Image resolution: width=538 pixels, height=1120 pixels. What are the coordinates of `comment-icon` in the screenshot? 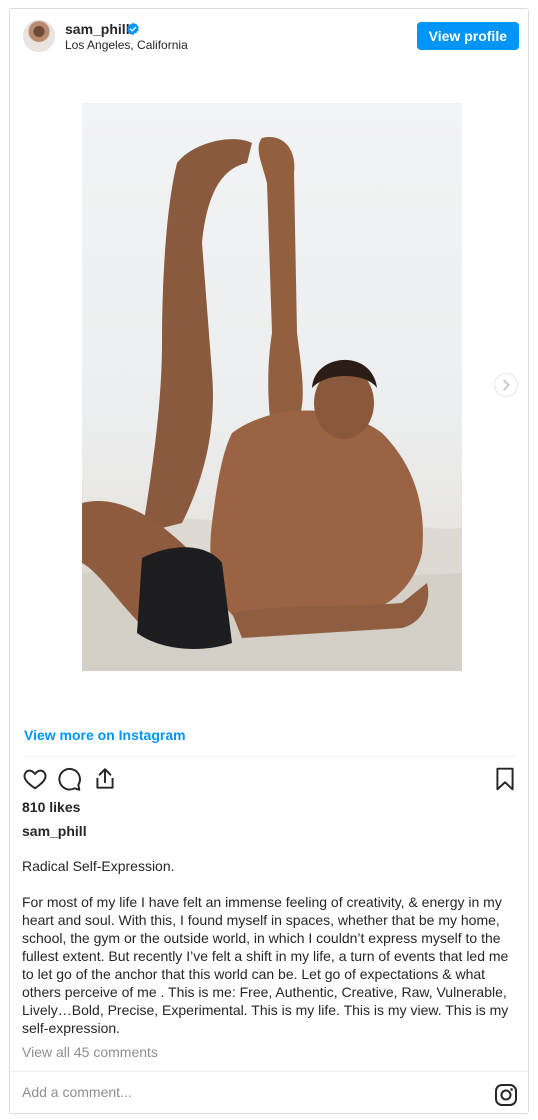 It's located at (69, 779).